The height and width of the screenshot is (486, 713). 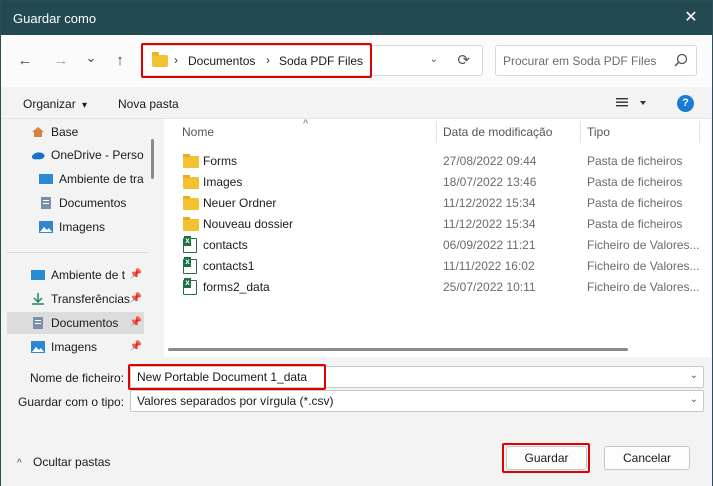 I want to click on view-options-icon, so click(x=631, y=103).